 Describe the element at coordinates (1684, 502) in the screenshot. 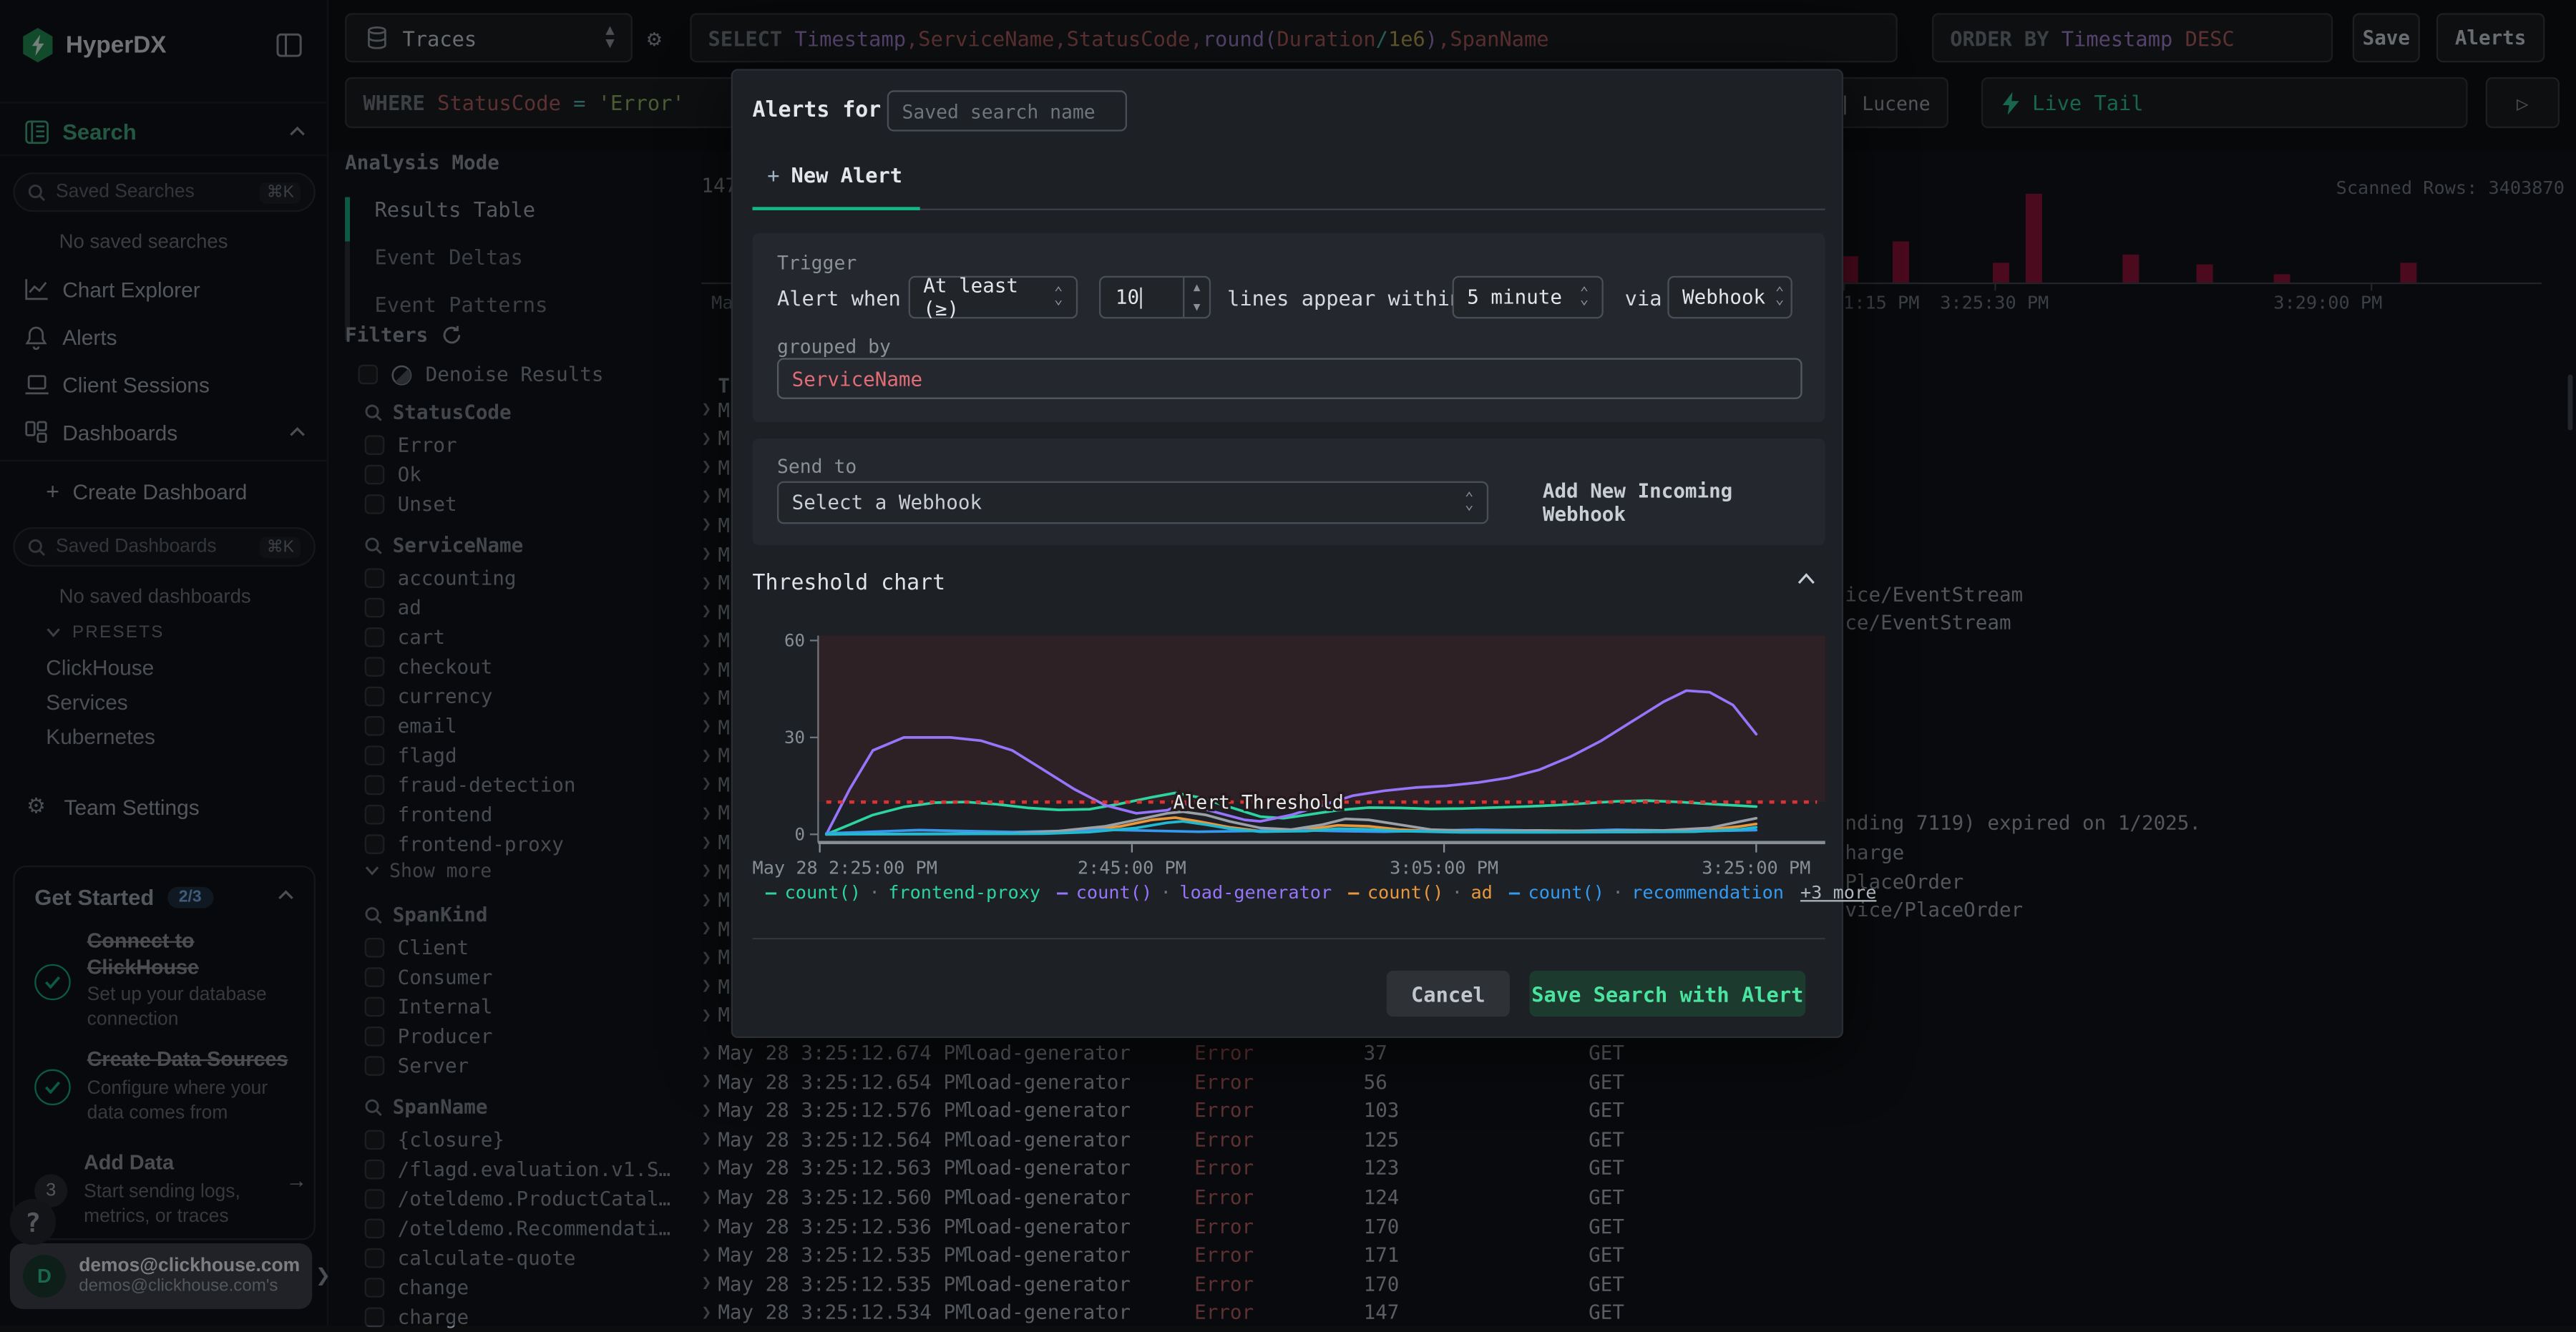

I see `add-webhook-link: Add New Incoming Webhook` at that location.